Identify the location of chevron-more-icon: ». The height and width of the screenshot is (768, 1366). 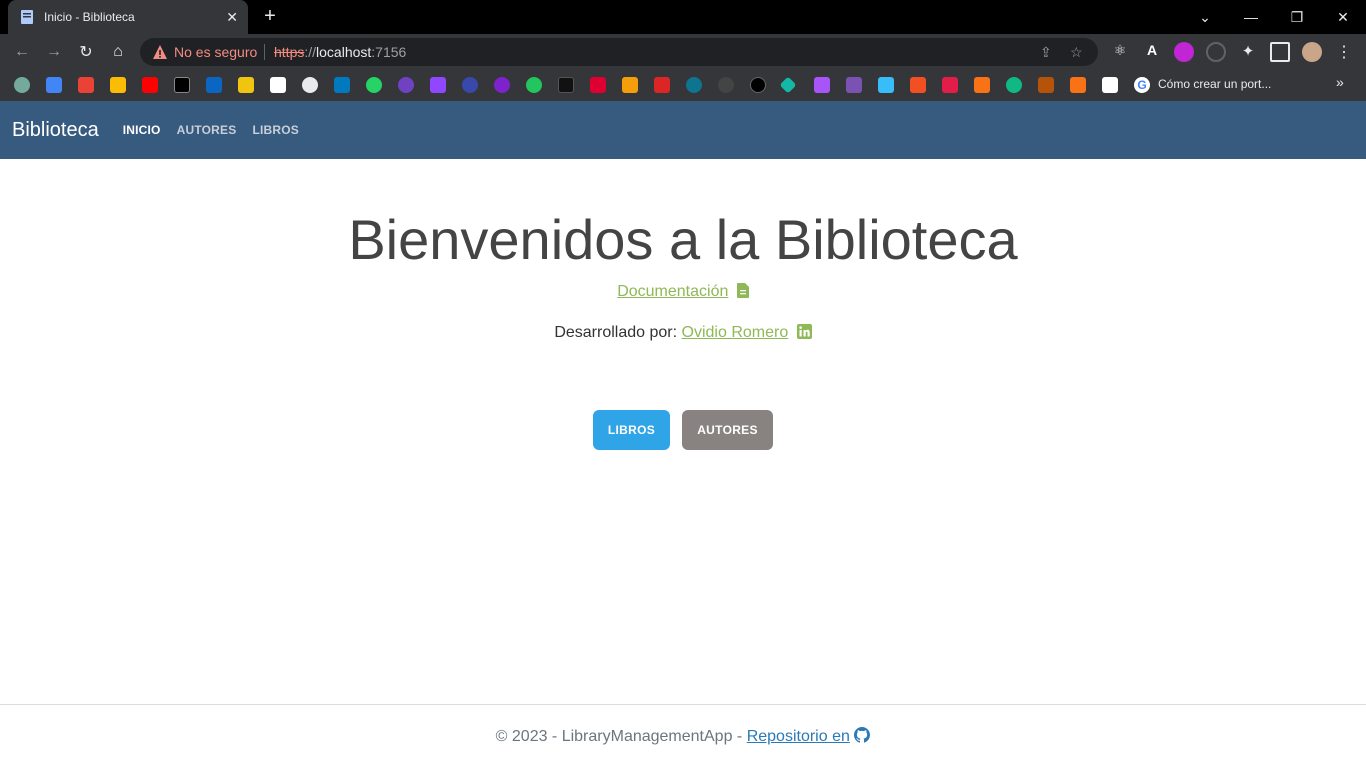
(1340, 82).